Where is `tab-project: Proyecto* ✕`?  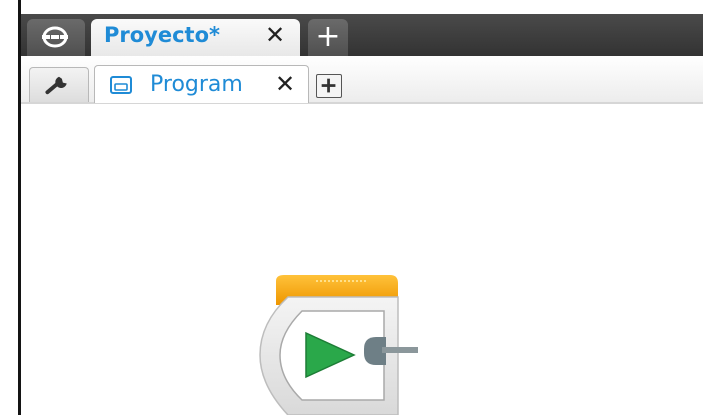 tab-project: Proyecto* ✕ is located at coordinates (195, 37).